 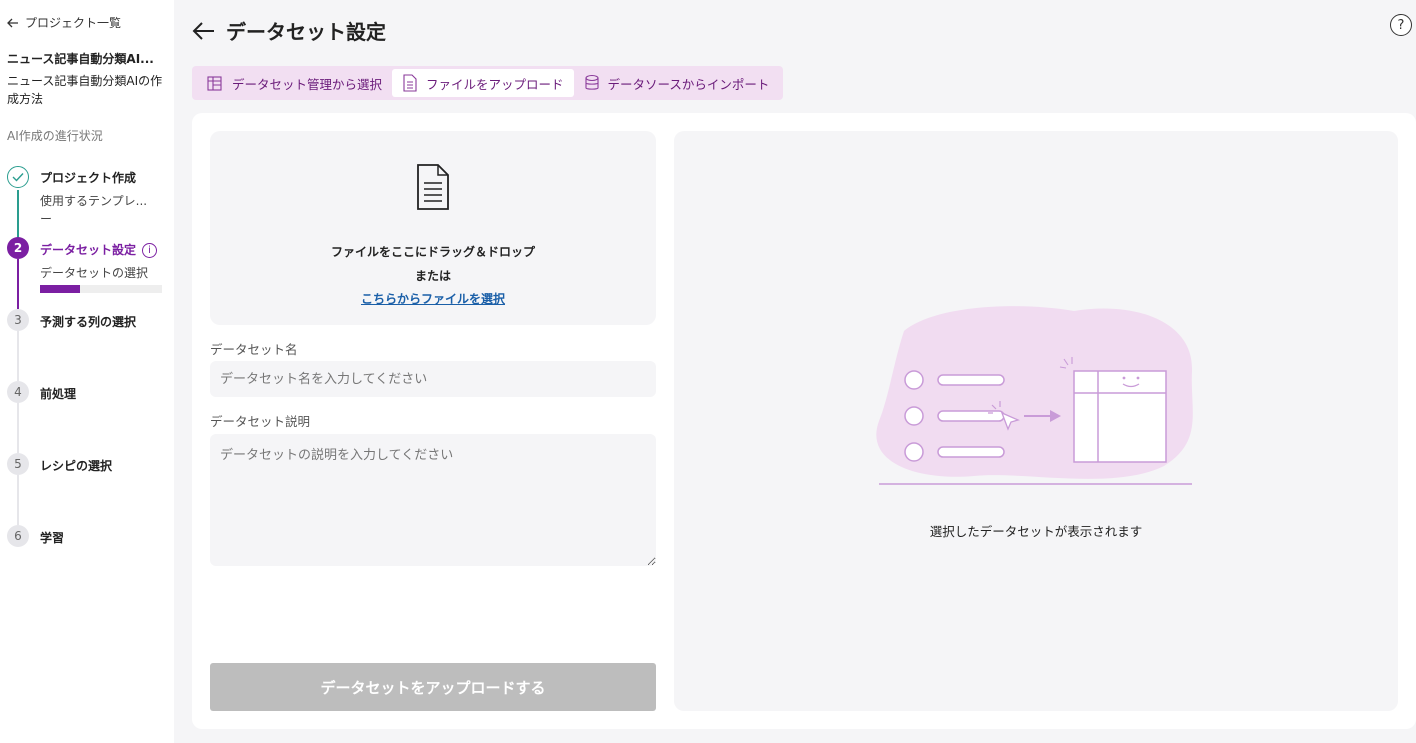 What do you see at coordinates (214, 83) in the screenshot?
I see `dataset-table-icon` at bounding box center [214, 83].